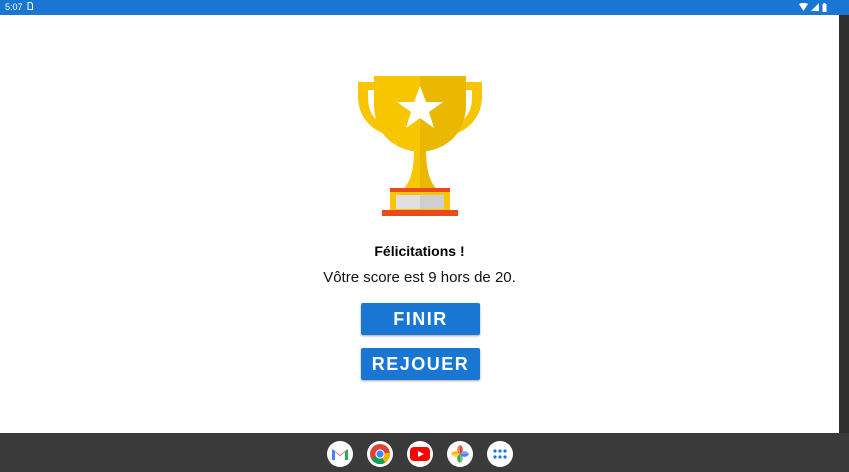 Image resolution: width=849 pixels, height=472 pixels. What do you see at coordinates (420, 146) in the screenshot?
I see `trophy-icon` at bounding box center [420, 146].